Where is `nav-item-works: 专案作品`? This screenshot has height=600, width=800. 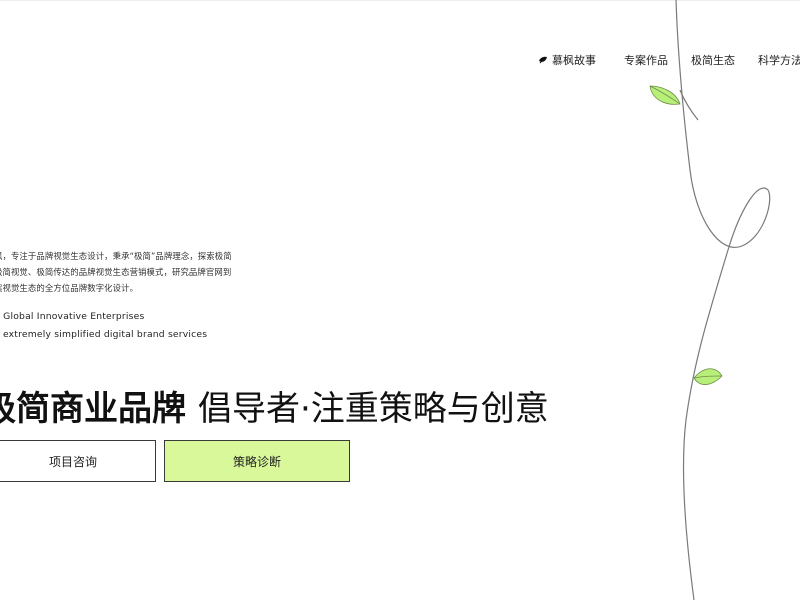 nav-item-works: 专案作品 is located at coordinates (646, 60).